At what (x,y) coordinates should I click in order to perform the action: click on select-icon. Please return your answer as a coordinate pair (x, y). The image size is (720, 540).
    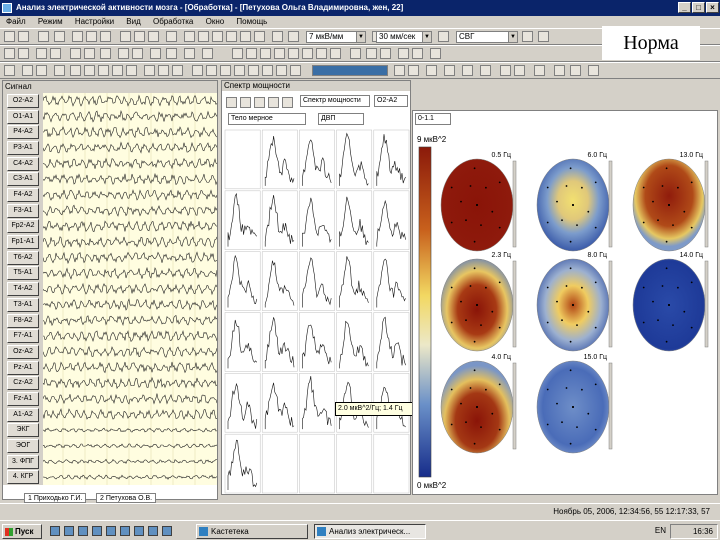
    Looking at the image, I should click on (197, 70).